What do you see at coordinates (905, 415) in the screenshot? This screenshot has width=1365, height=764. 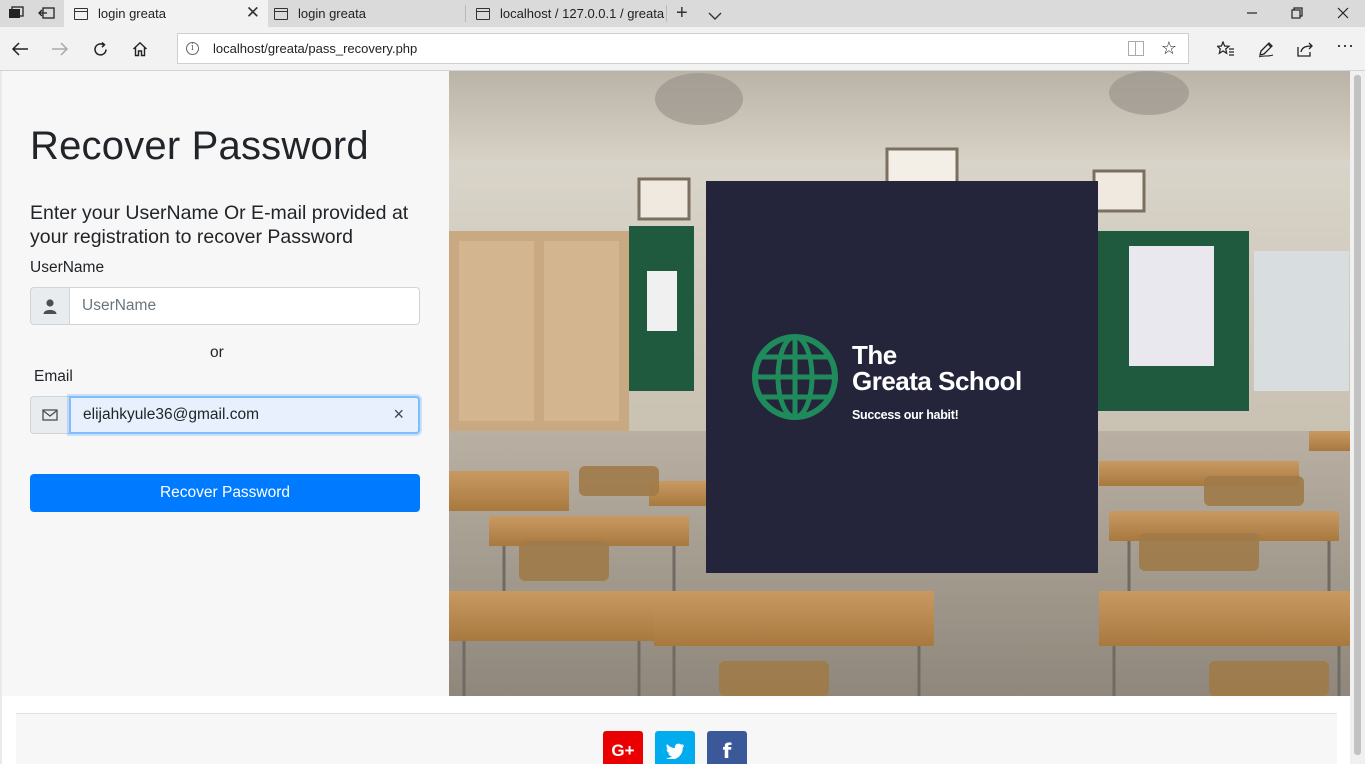 I see `logo-tagline: Success our habit!` at bounding box center [905, 415].